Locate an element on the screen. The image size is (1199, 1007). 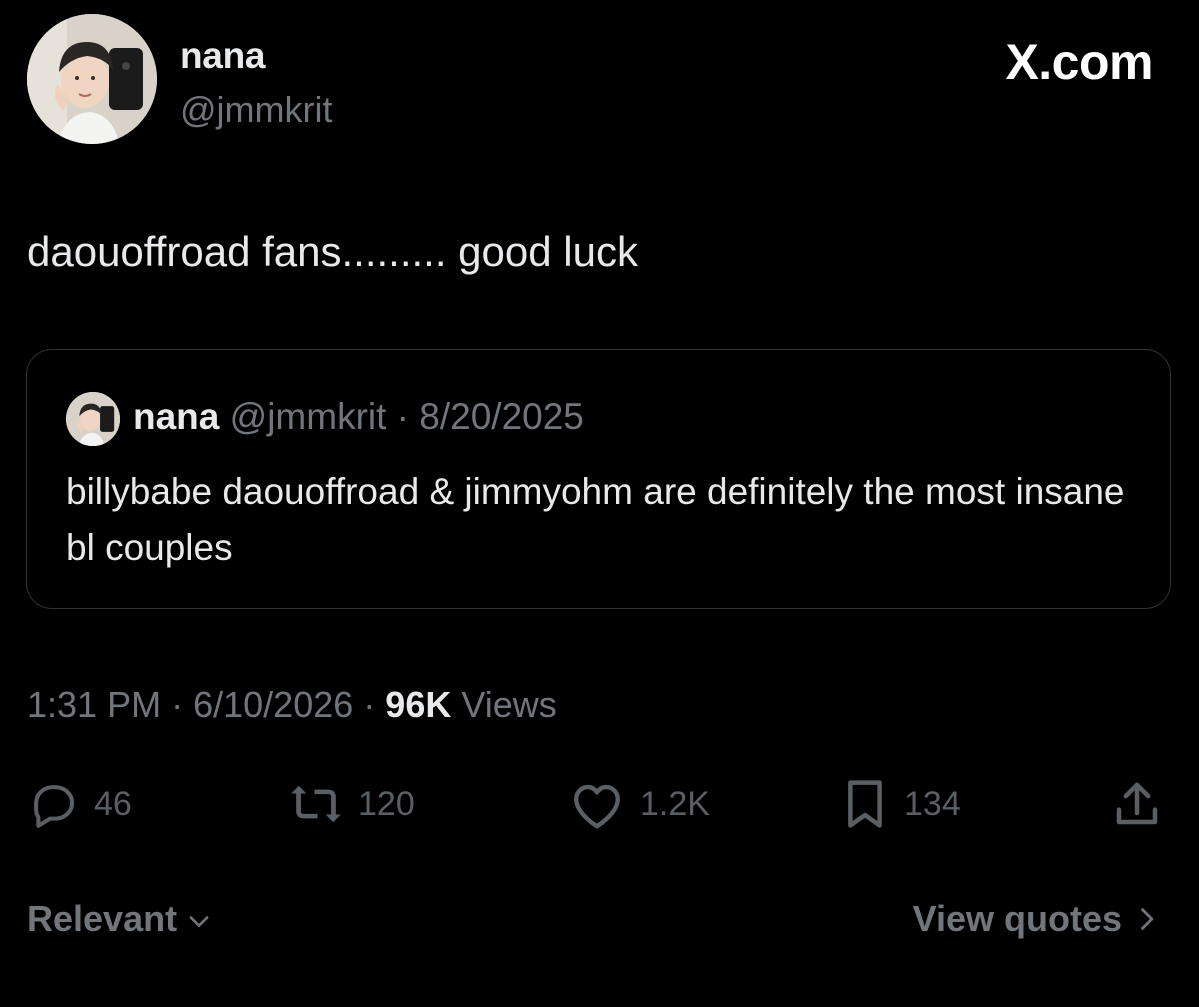
tweet-meta: 1:31 PM · 6/10/2026 · 96K Views is located at coordinates (292, 705).